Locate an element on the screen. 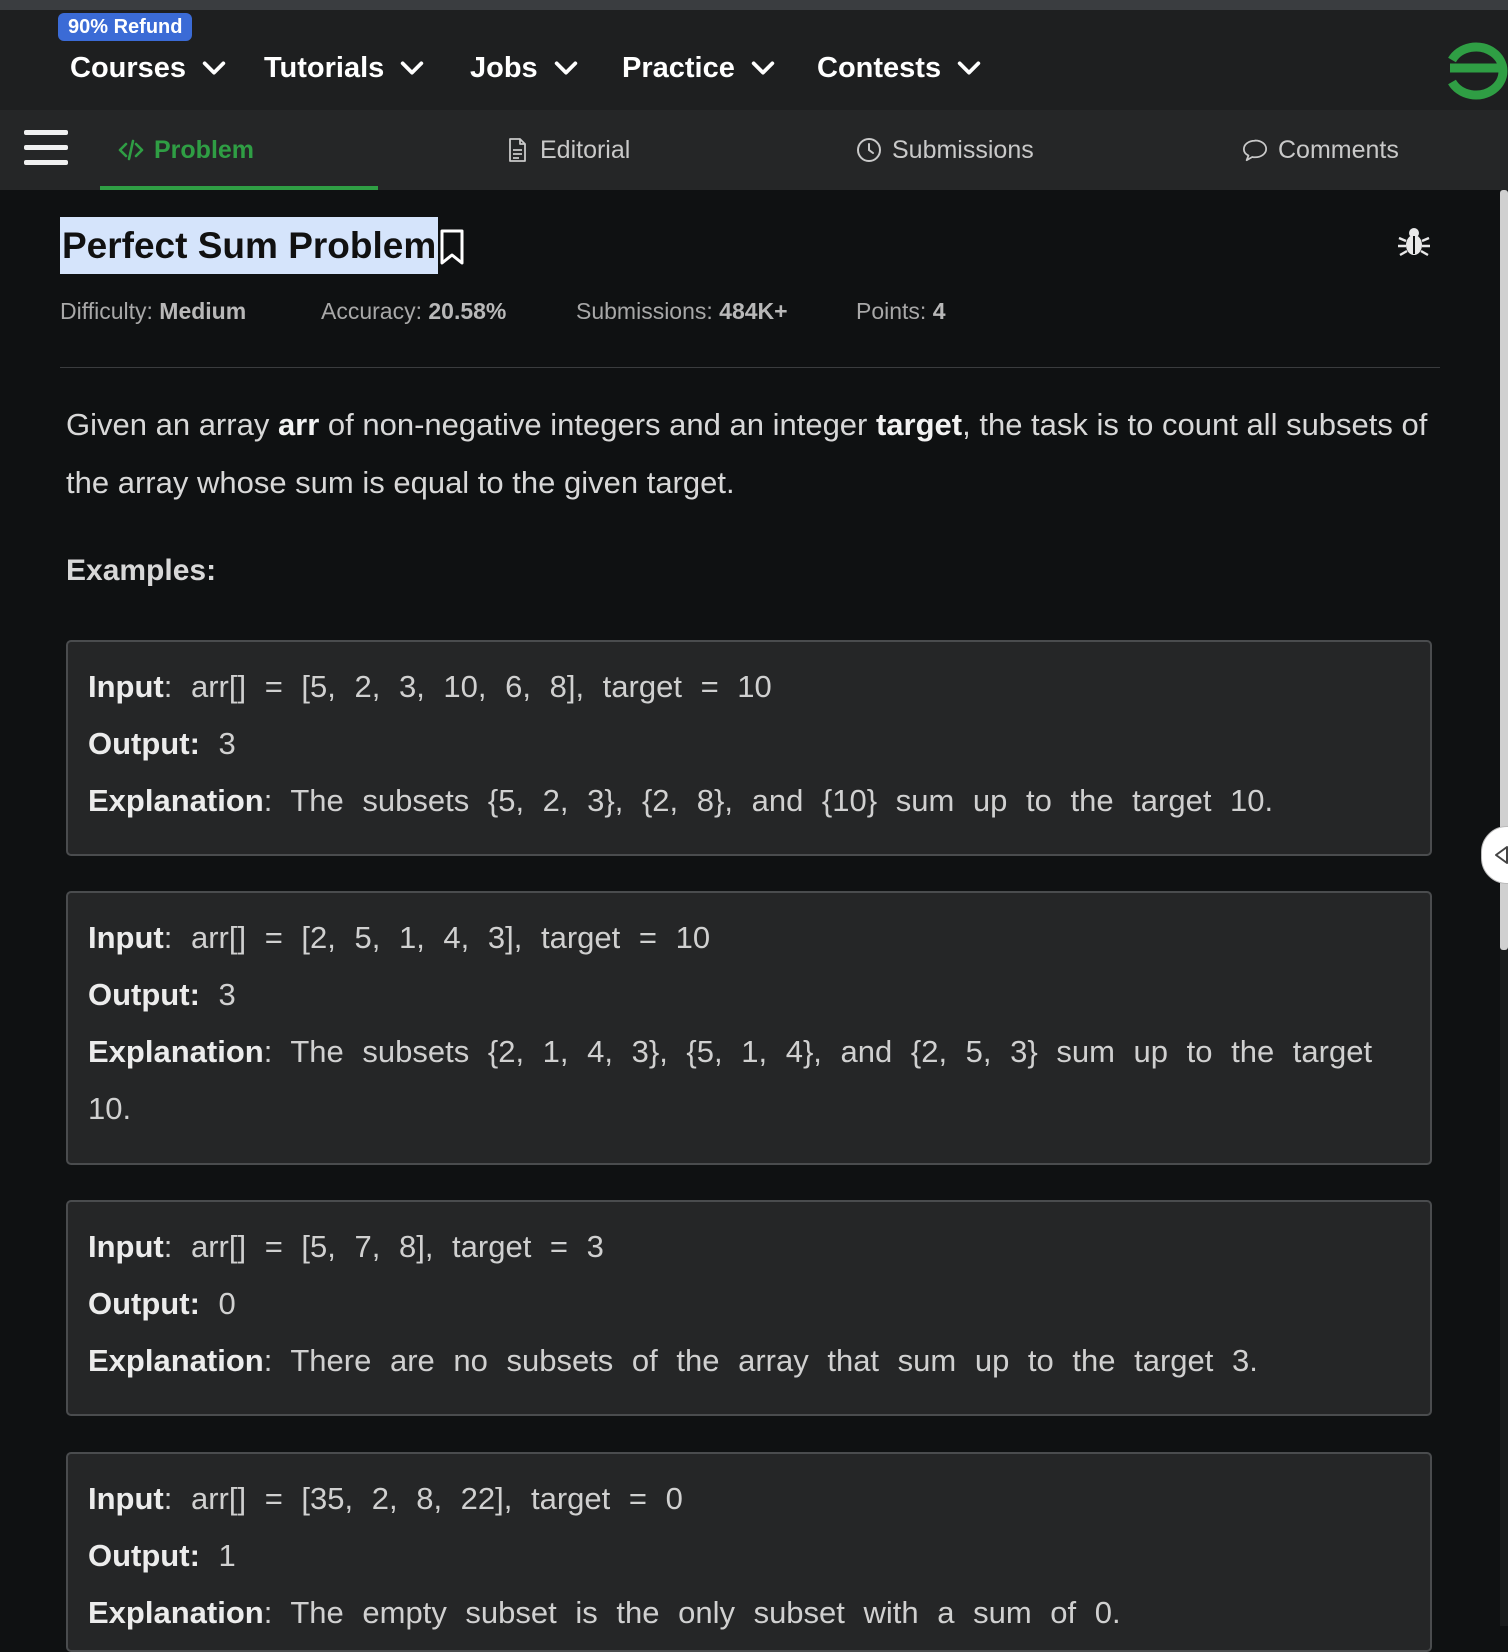 This screenshot has height=1652, width=1508. nav-courses: Courses is located at coordinates (149, 68).